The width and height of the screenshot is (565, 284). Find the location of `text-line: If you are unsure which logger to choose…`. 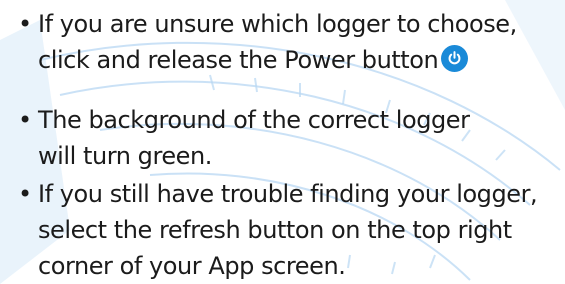

text-line: If you are unsure which logger to choose… is located at coordinates (277, 24).